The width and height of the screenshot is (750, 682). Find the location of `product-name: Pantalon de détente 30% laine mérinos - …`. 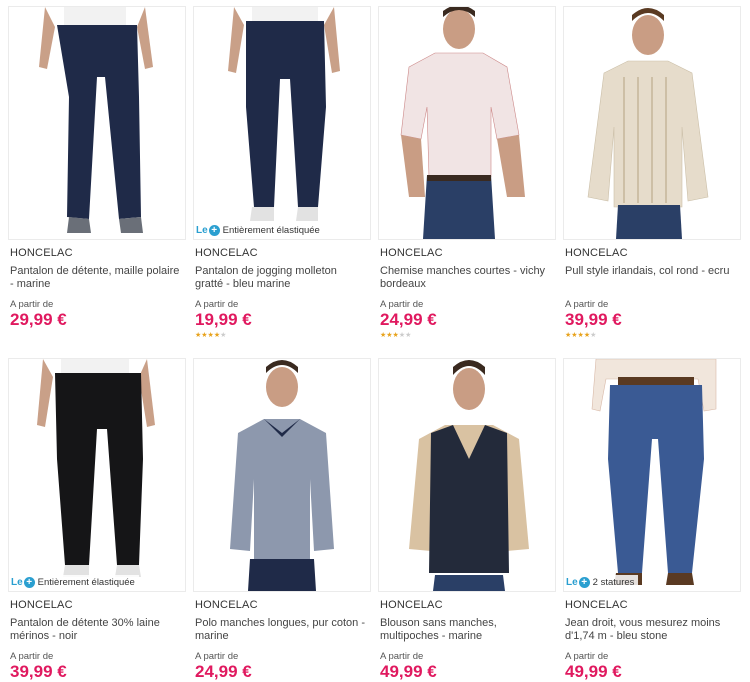

product-name: Pantalon de détente 30% laine mérinos - … is located at coordinates (96, 630).